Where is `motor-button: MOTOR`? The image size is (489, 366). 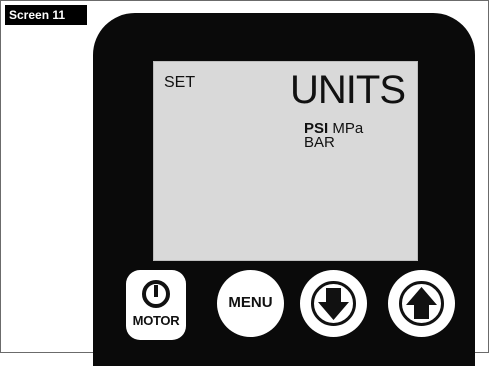
motor-button: MOTOR is located at coordinates (156, 305).